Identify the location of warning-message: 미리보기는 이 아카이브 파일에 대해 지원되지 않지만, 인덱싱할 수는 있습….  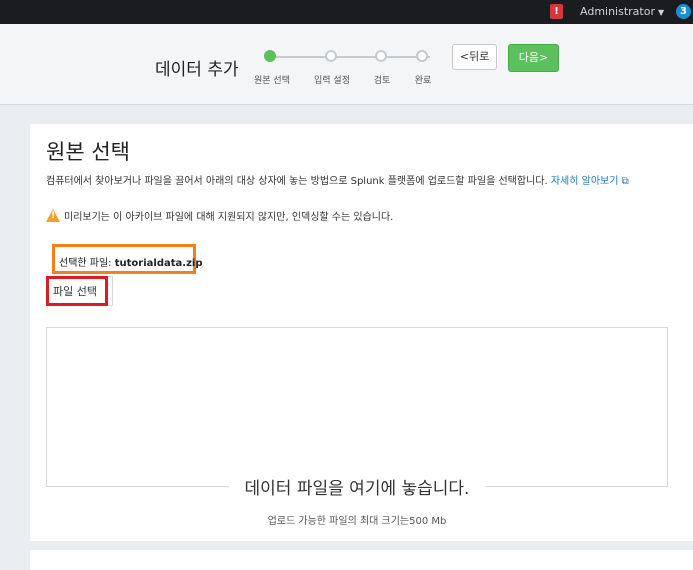
(219, 215).